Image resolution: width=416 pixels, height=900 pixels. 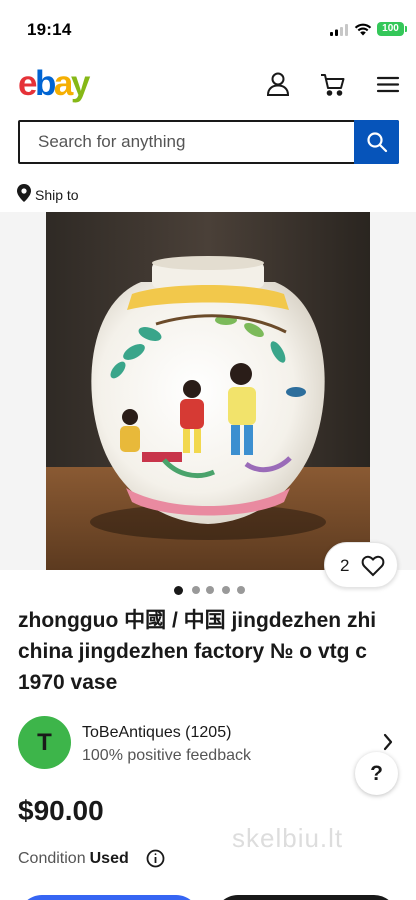 What do you see at coordinates (388, 84) in the screenshot?
I see `menu-icon` at bounding box center [388, 84].